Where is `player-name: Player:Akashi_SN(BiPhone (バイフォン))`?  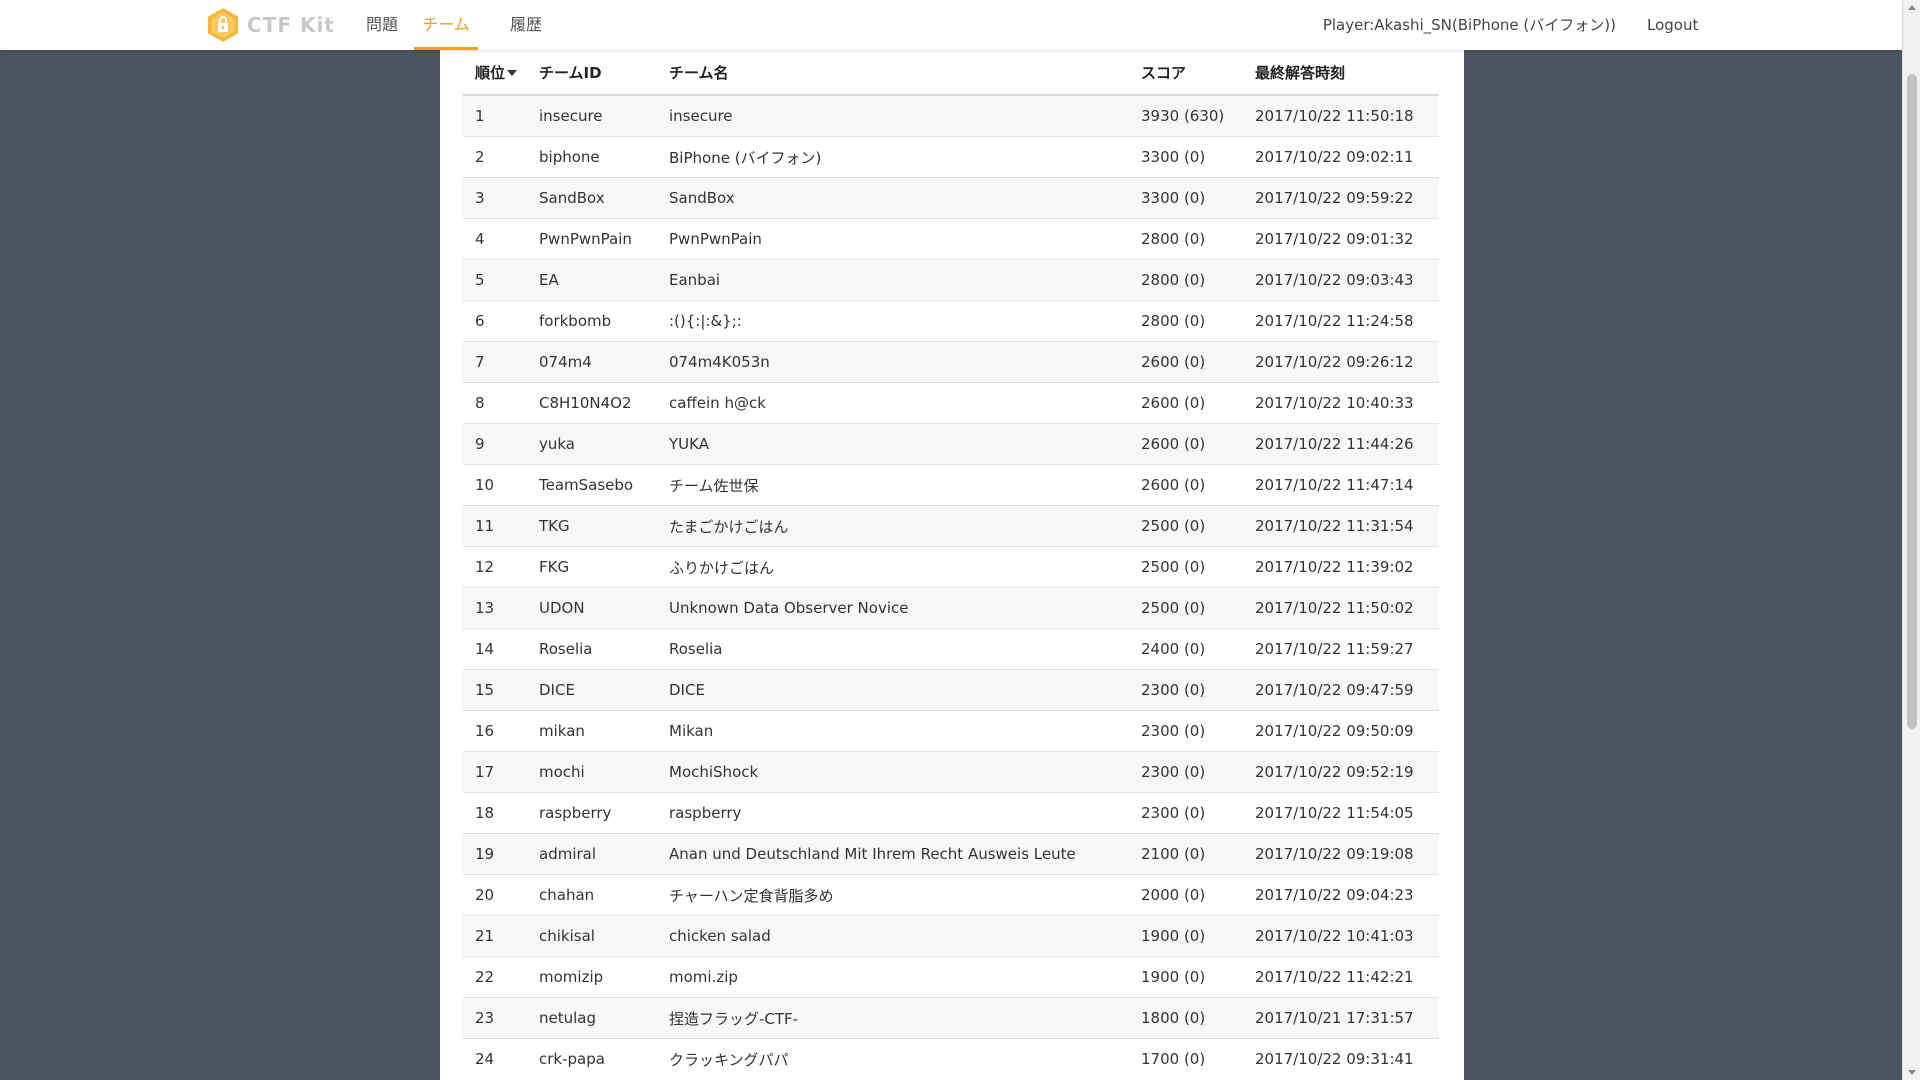
player-name: Player:Akashi_SN(BiPhone (バイフォン)) is located at coordinates (1469, 25).